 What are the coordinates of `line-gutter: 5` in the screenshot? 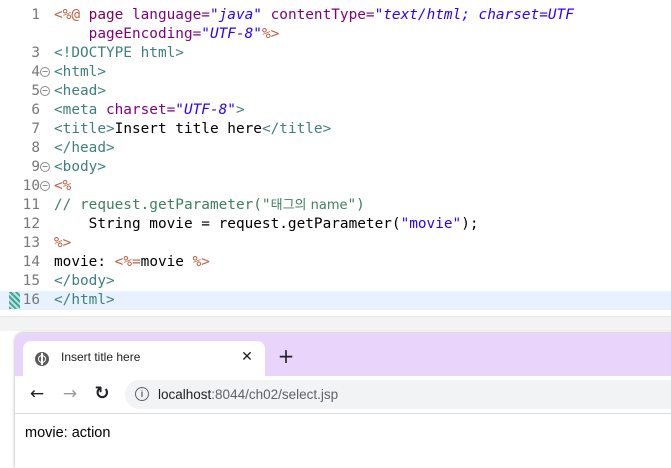 It's located at (26, 91).